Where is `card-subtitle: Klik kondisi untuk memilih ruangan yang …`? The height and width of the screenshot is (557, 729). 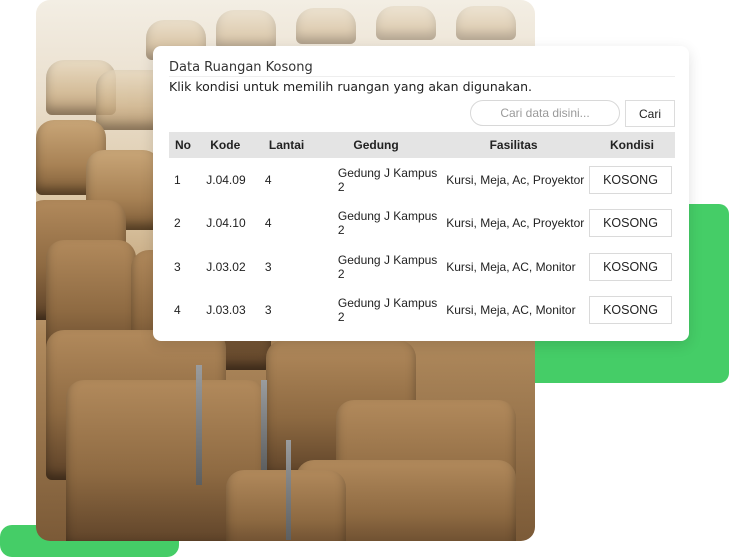
card-subtitle: Klik kondisi untuk memilih ruangan yang … is located at coordinates (351, 86).